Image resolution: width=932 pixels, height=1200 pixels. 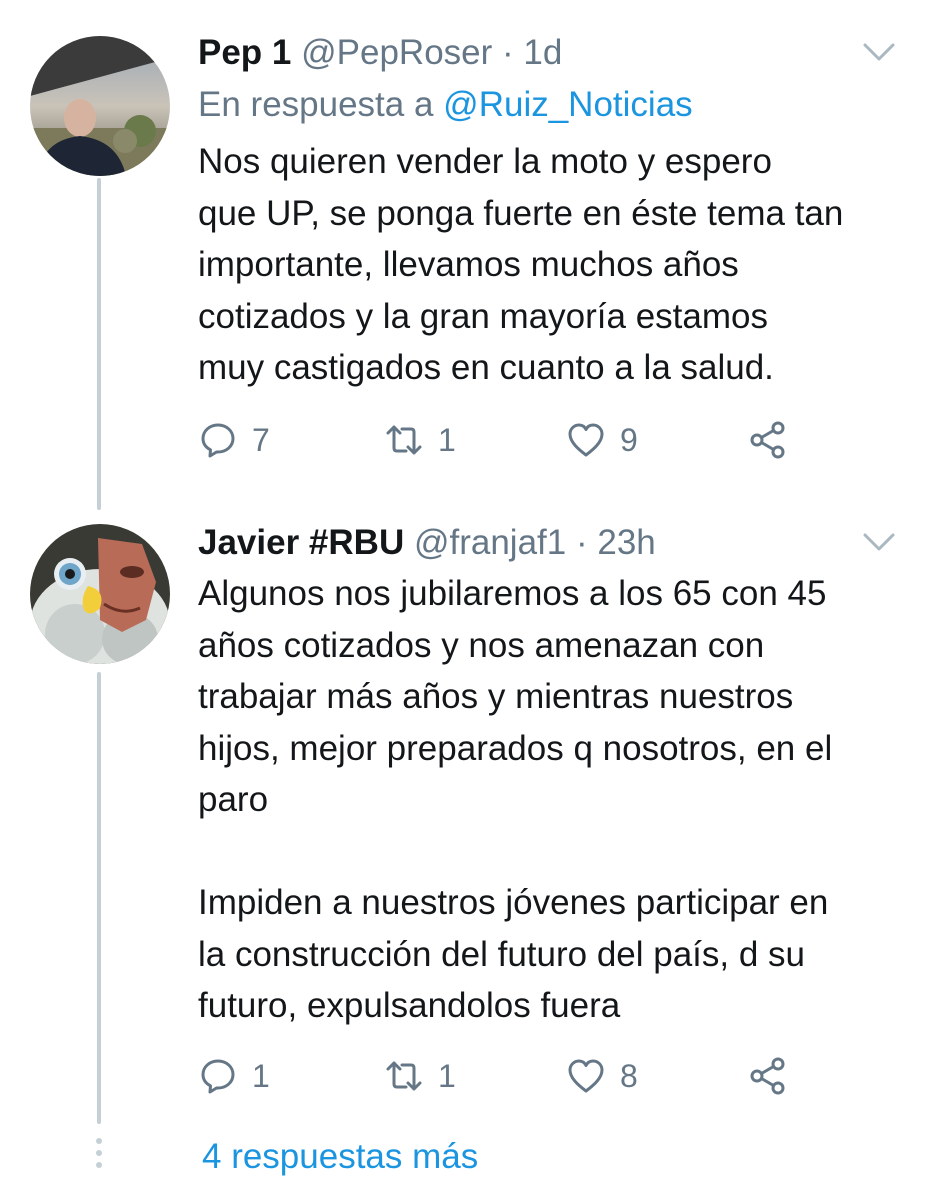 I want to click on author-name: Pep 1, so click(x=244, y=52).